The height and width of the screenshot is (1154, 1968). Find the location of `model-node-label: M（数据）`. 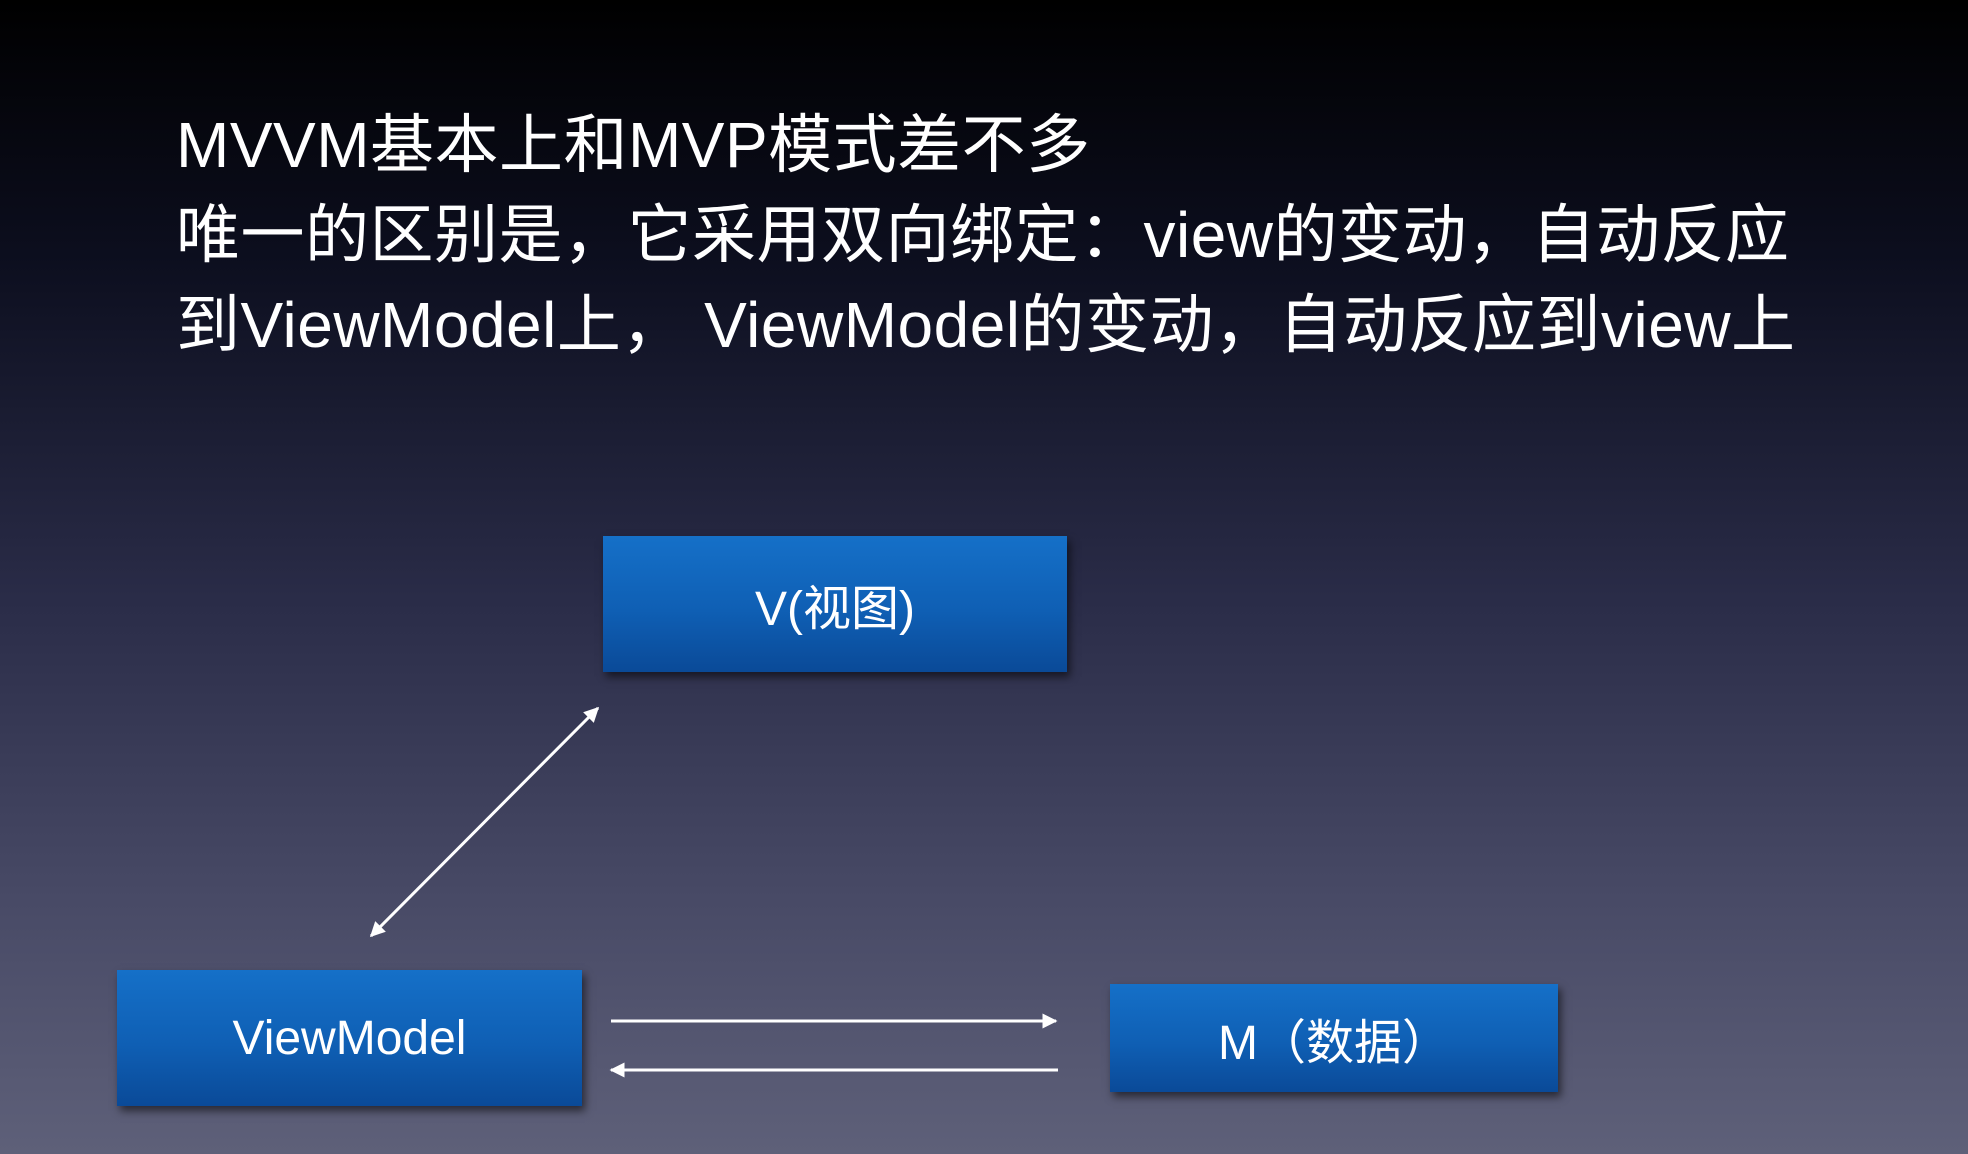

model-node-label: M（数据） is located at coordinates (1334, 1043).